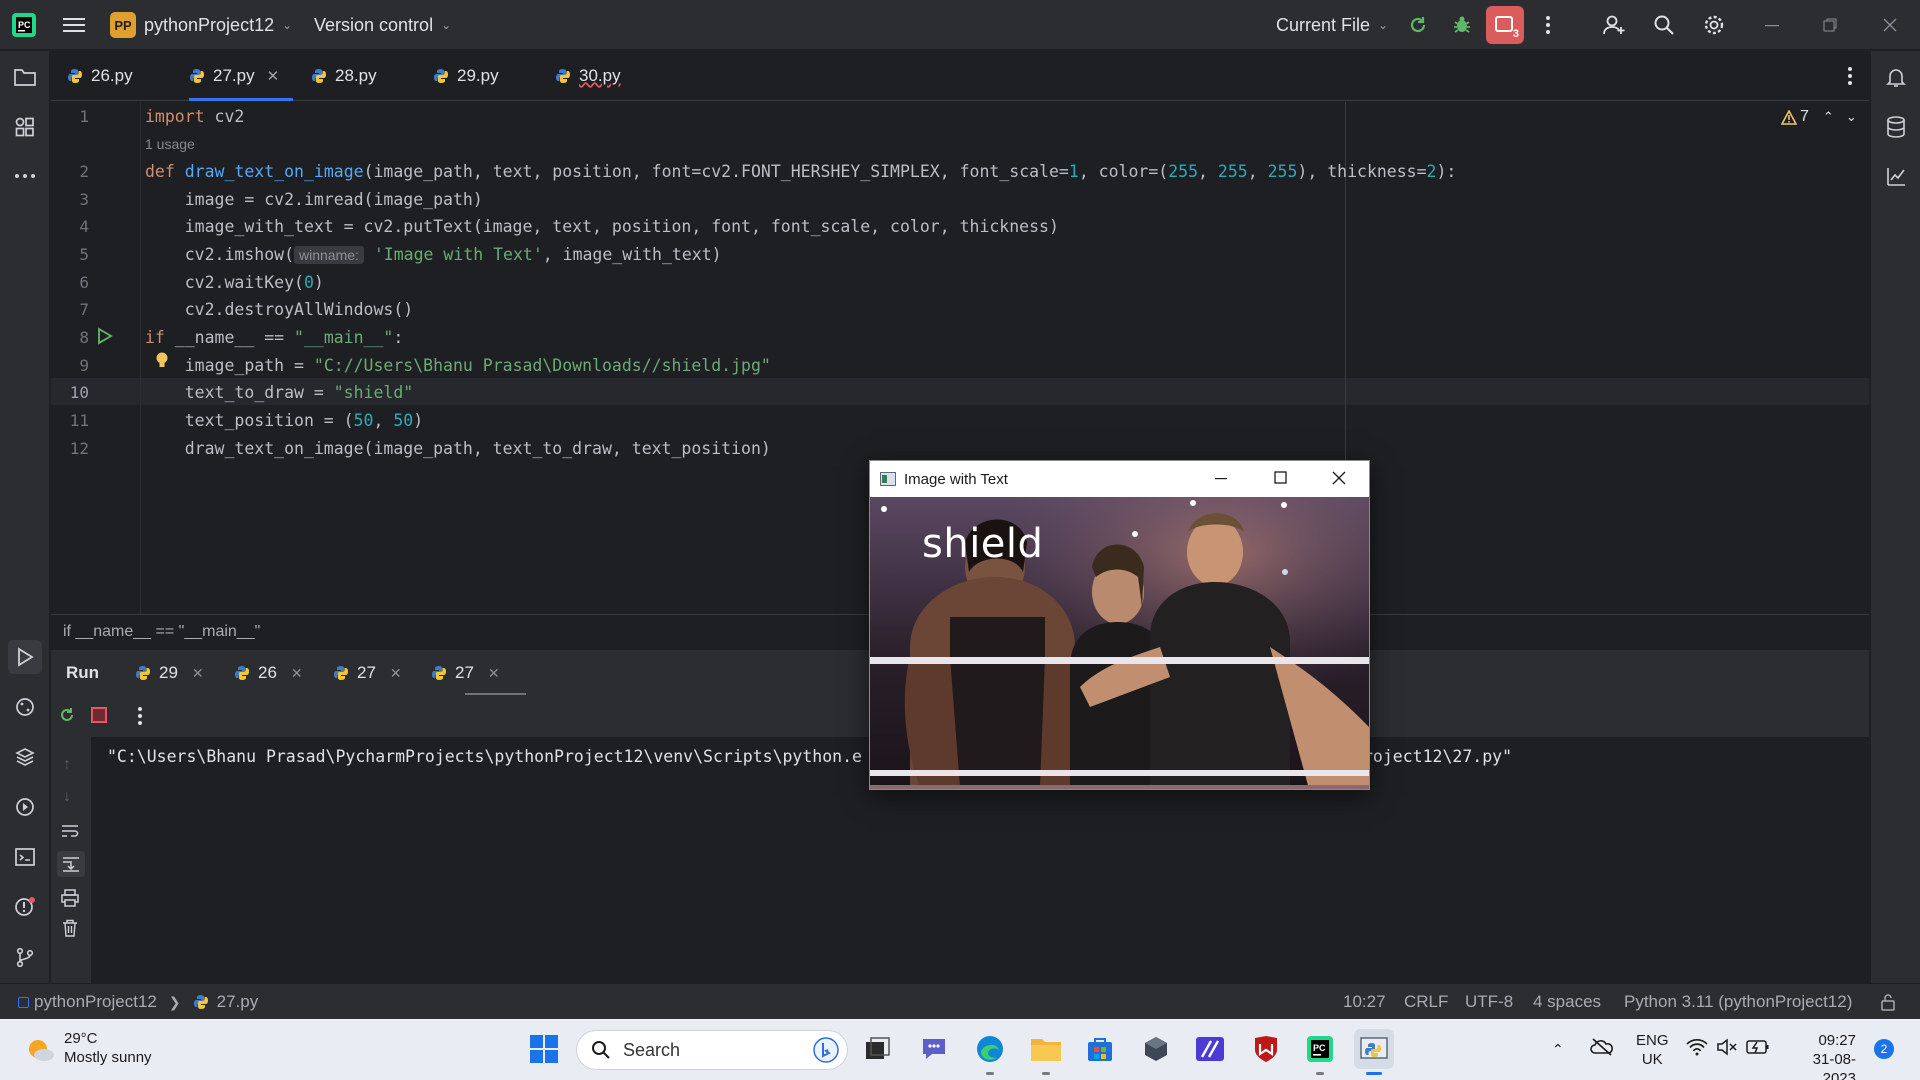 The height and width of the screenshot is (1080, 1920). I want to click on app-cube-icon, so click(1156, 1049).